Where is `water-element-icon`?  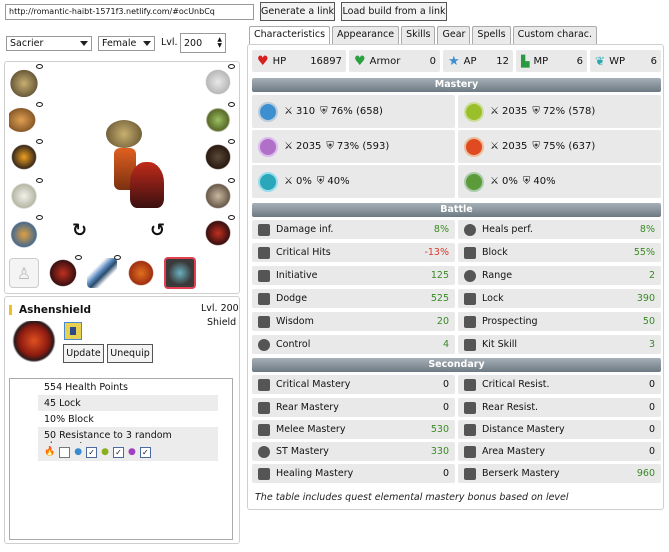 water-element-icon is located at coordinates (268, 111).